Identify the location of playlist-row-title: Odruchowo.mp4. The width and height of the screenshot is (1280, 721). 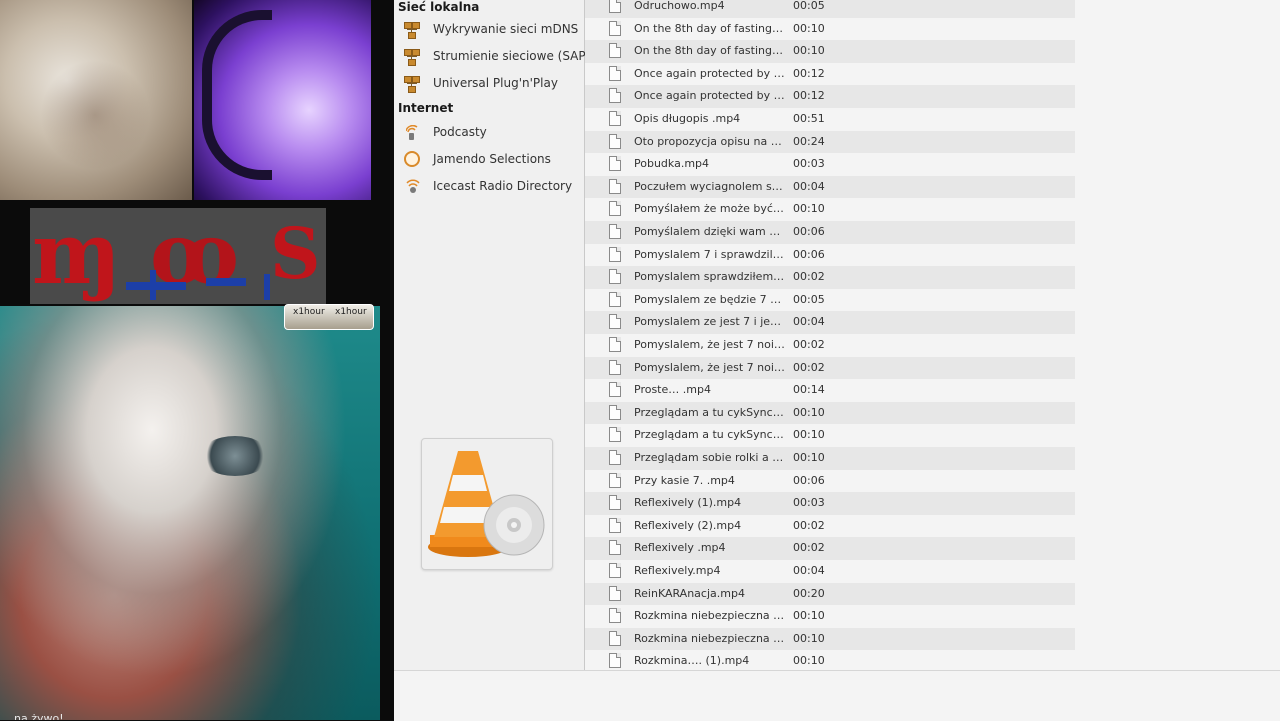
(679, 6).